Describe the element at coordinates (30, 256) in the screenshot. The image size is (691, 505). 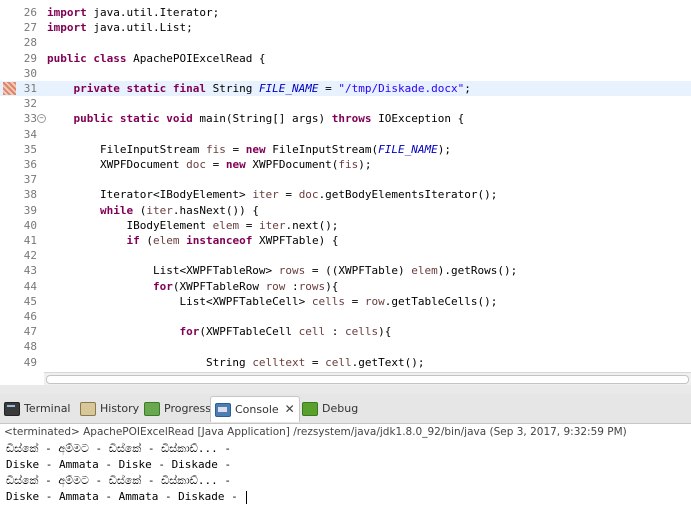
I see `line-number: 42` at that location.